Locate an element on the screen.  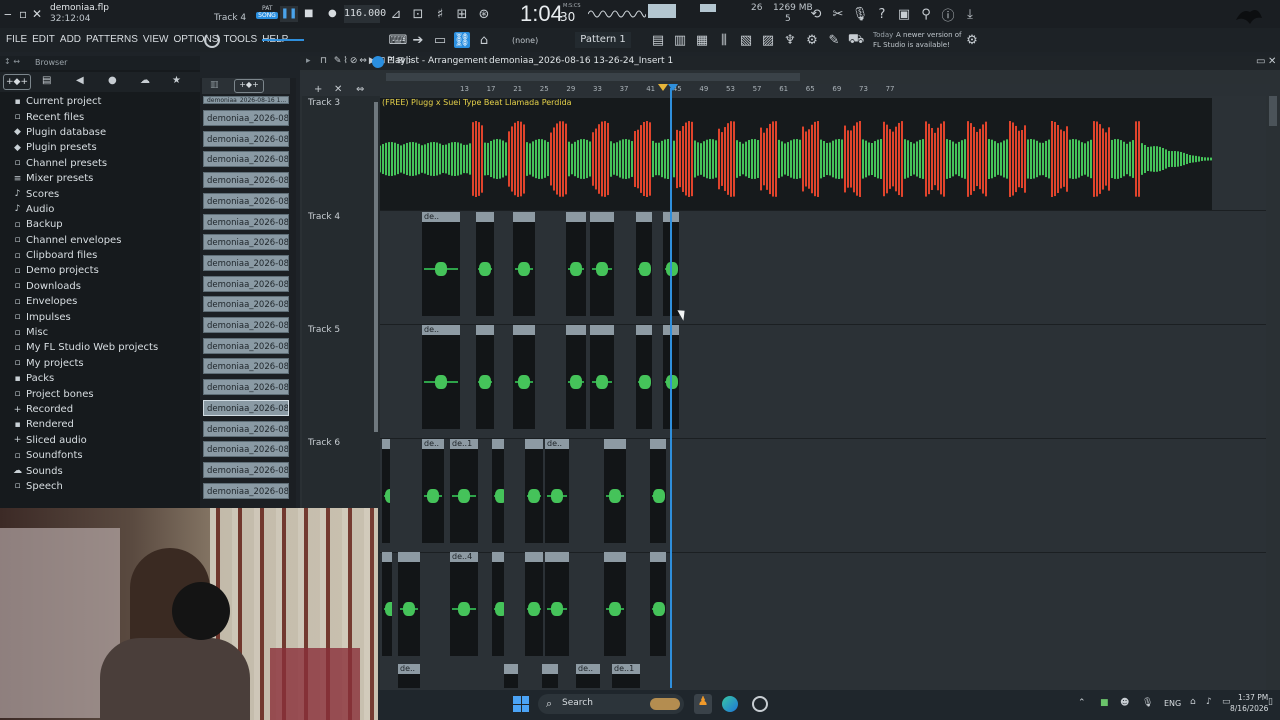
browser-globe-icon: ● is located at coordinates (112, 80).